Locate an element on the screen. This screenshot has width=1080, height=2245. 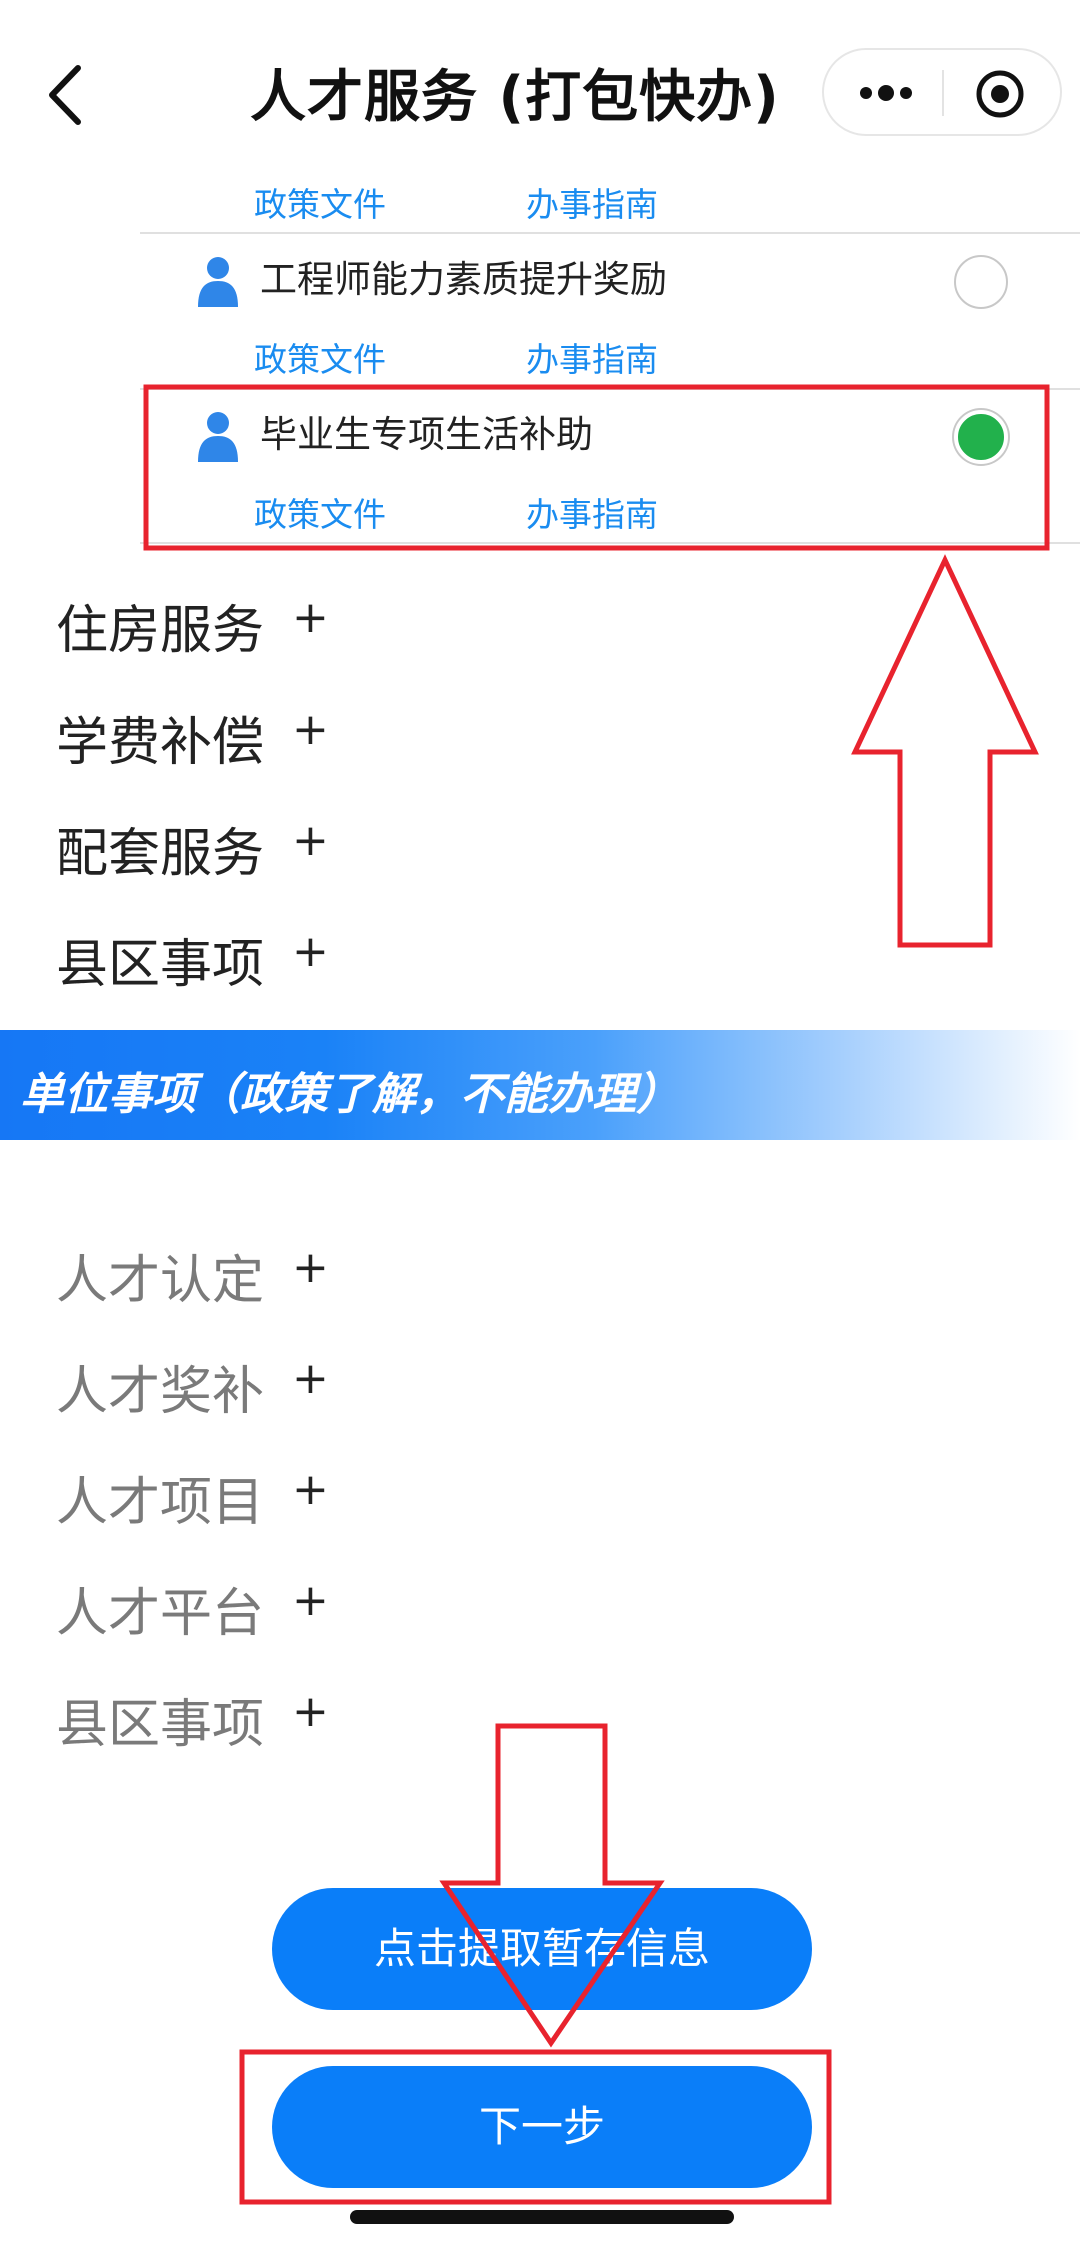
nav-bar: 人才服务 (打包快办) is located at coordinates (540, 95).